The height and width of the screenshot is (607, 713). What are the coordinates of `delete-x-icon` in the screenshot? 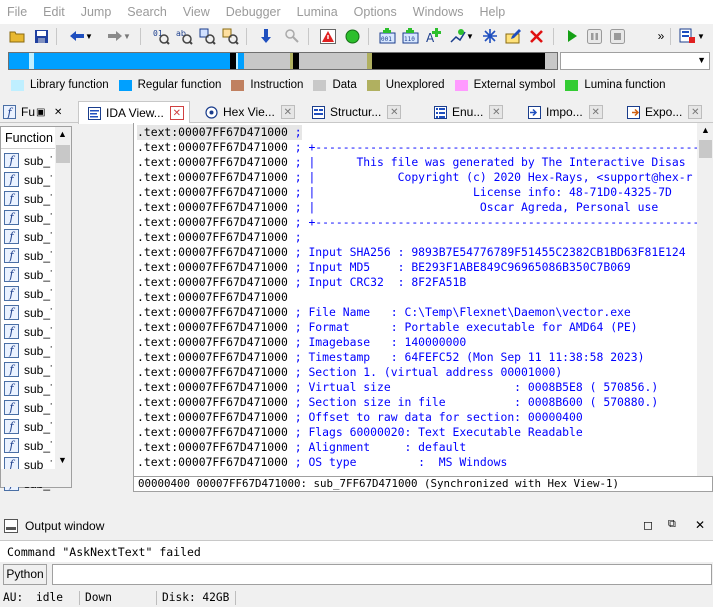 It's located at (536, 36).